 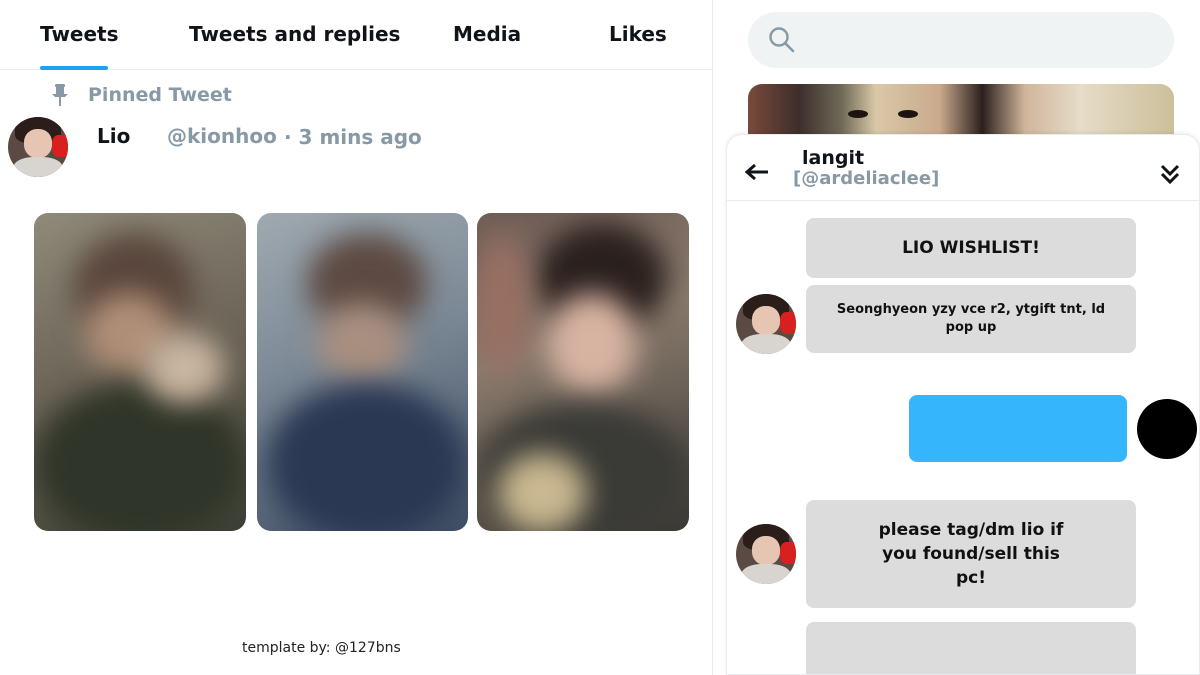 I want to click on tab-tweets: Tweets, so click(x=79, y=34).